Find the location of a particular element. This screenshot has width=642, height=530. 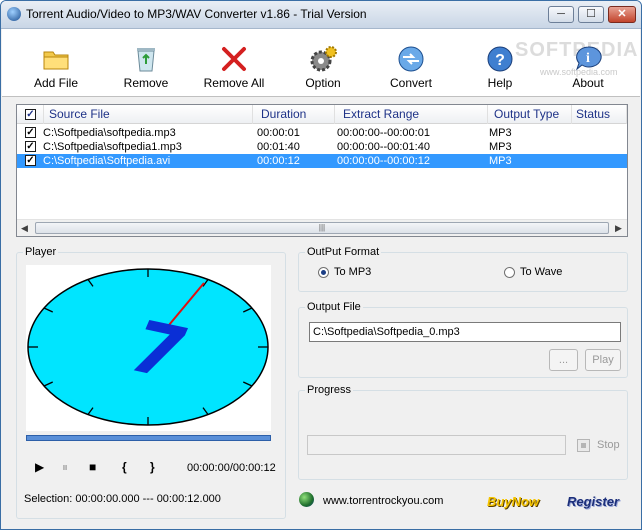

output-file-title: Output File is located at coordinates (334, 307).